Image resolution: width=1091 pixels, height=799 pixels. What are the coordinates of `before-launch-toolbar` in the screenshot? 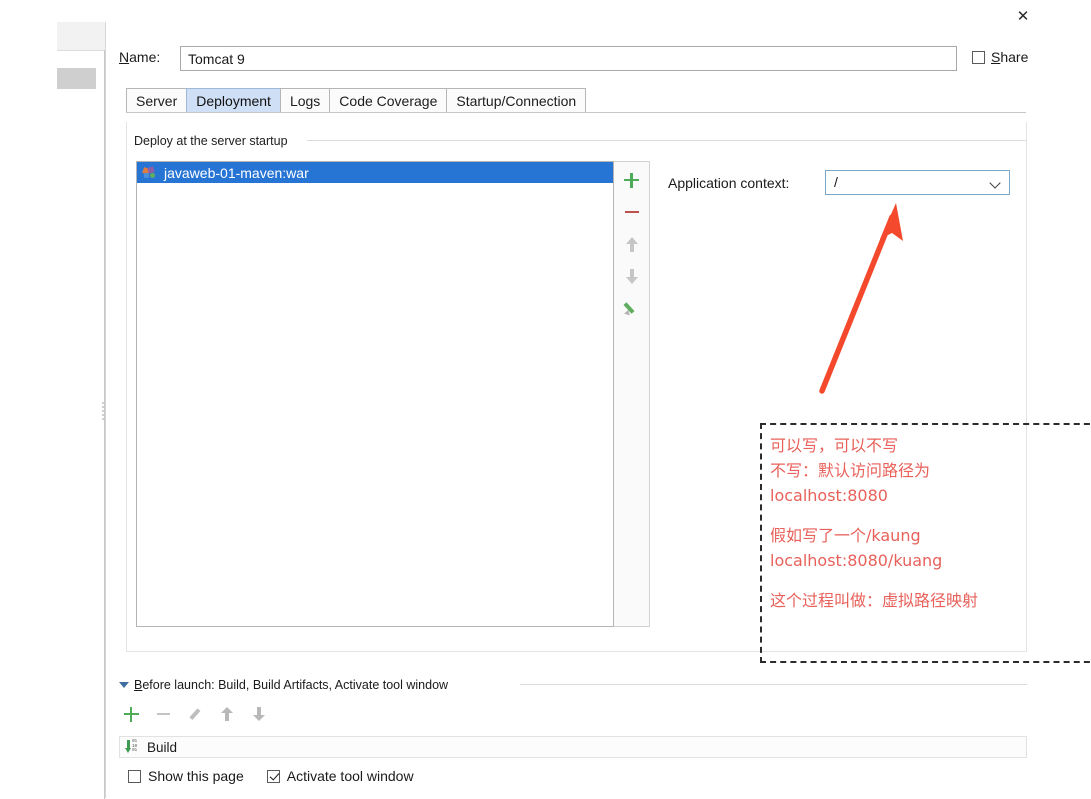 It's located at (195, 714).